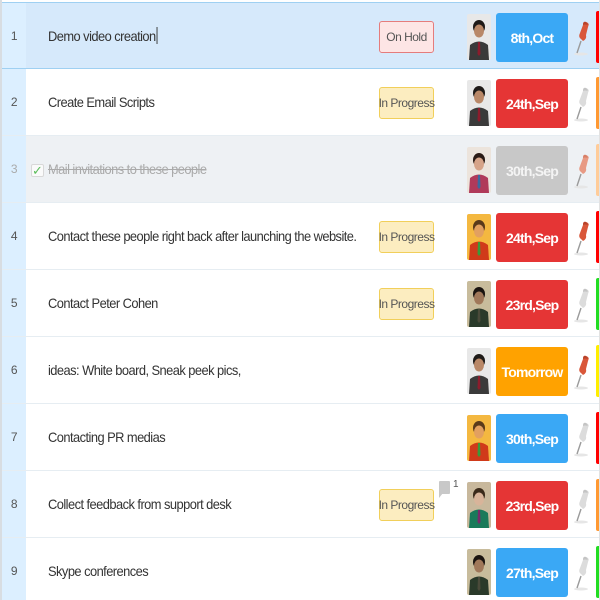 The width and height of the screenshot is (600, 600). I want to click on task-row: 1 Demo video creation On Hold 8th,Oct, so click(301, 35).